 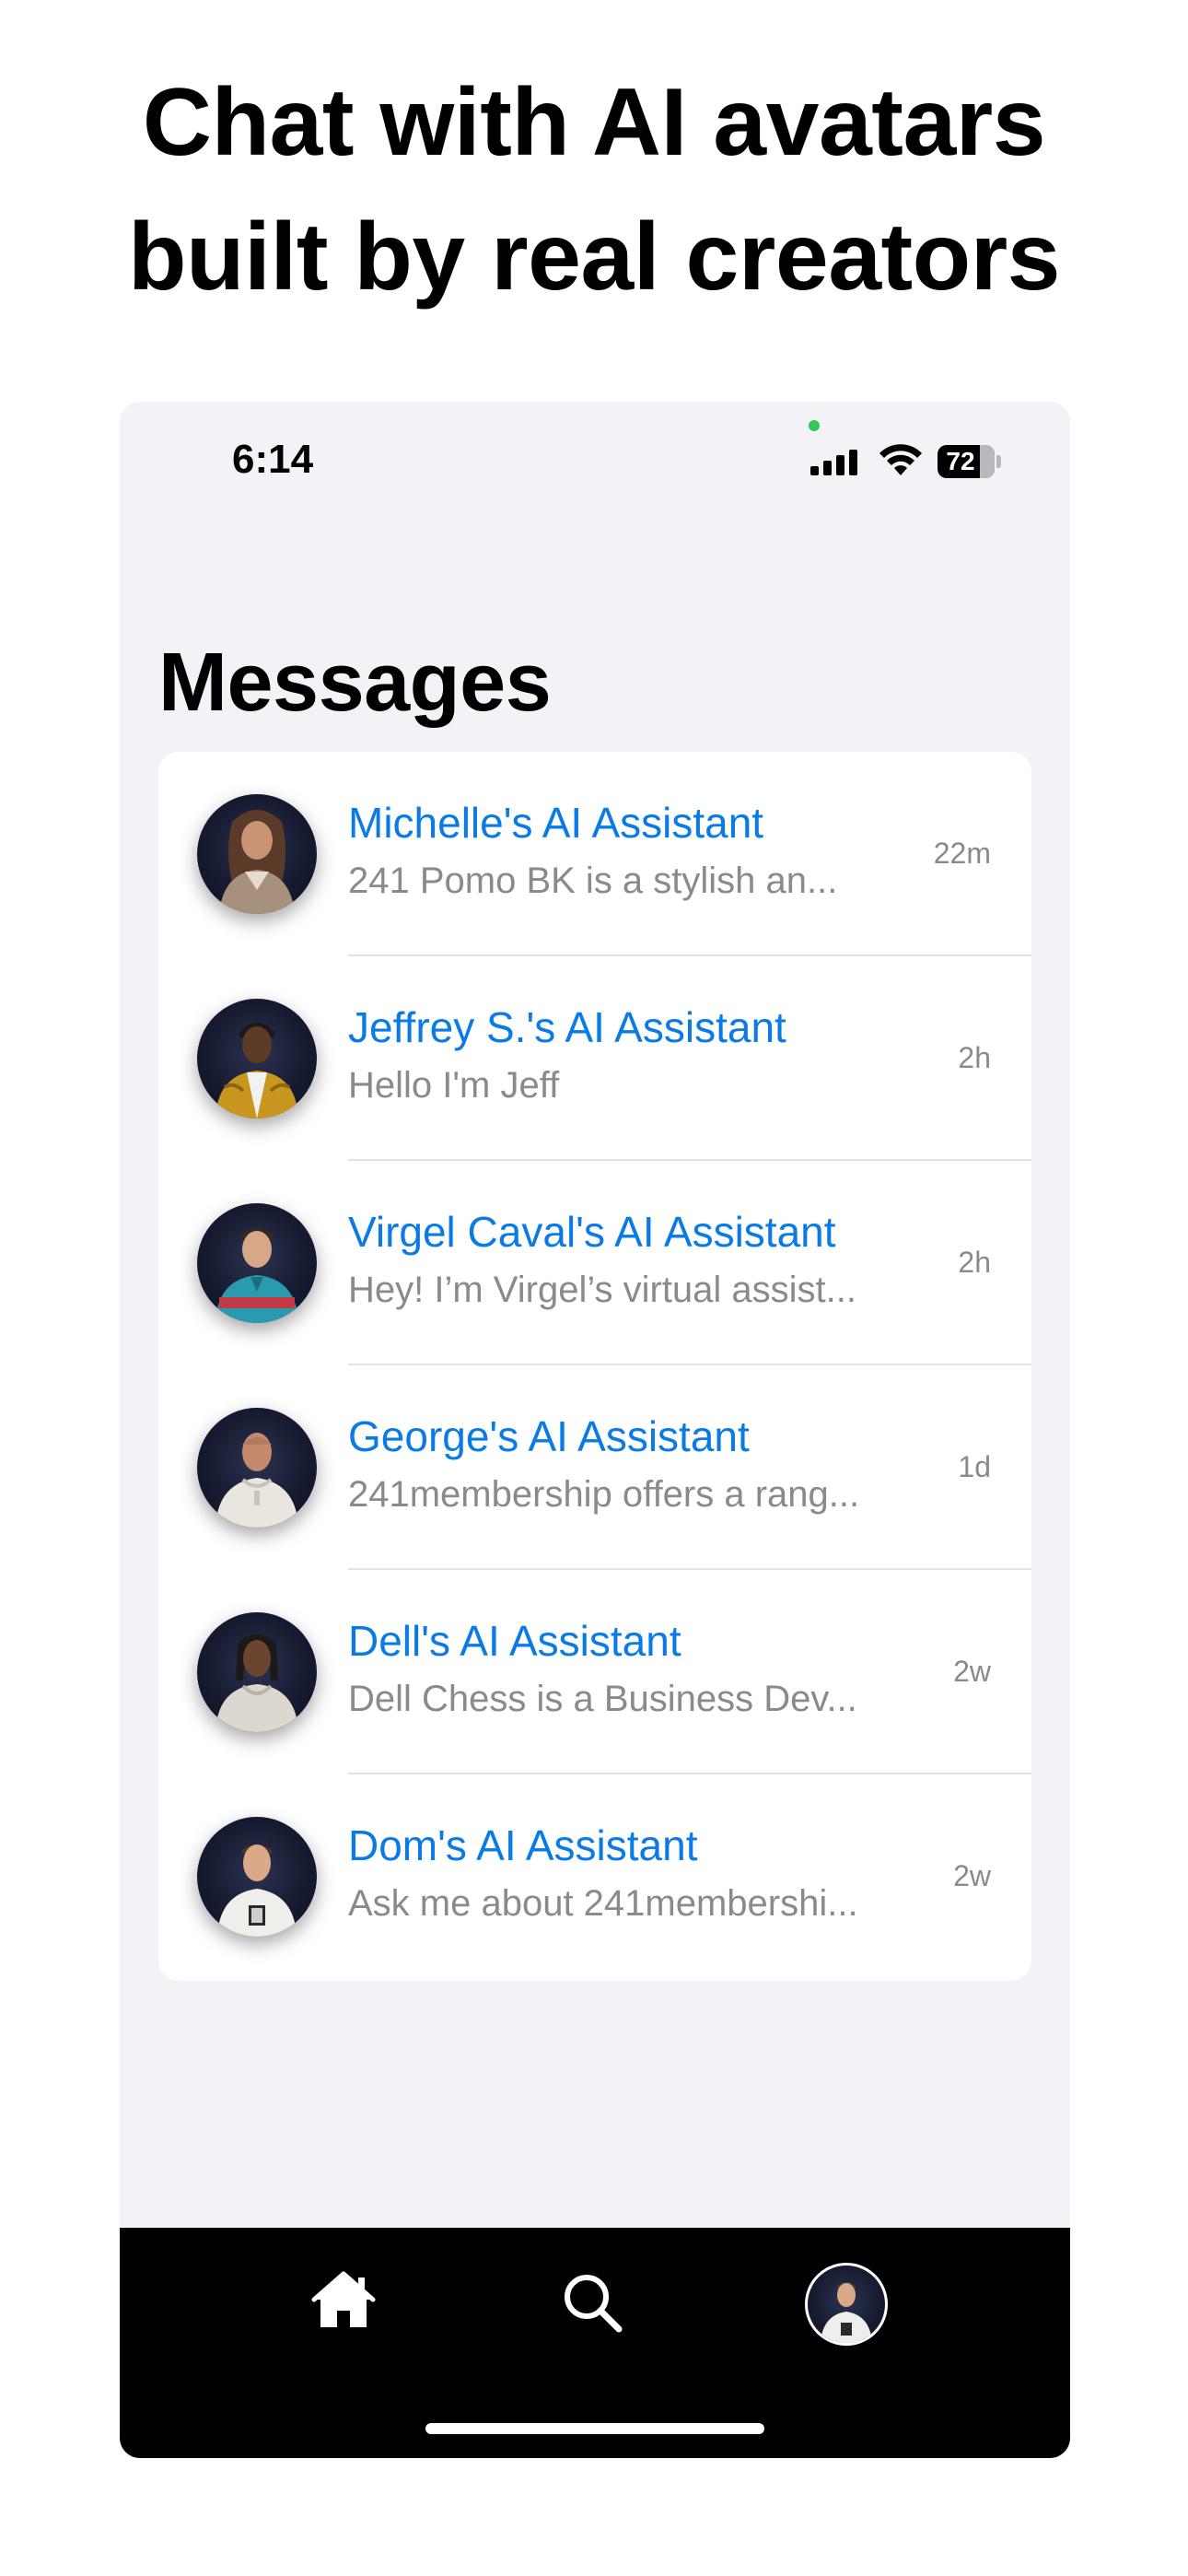 What do you see at coordinates (556, 823) in the screenshot?
I see `conversation-name: Michelle's AI Assistant` at bounding box center [556, 823].